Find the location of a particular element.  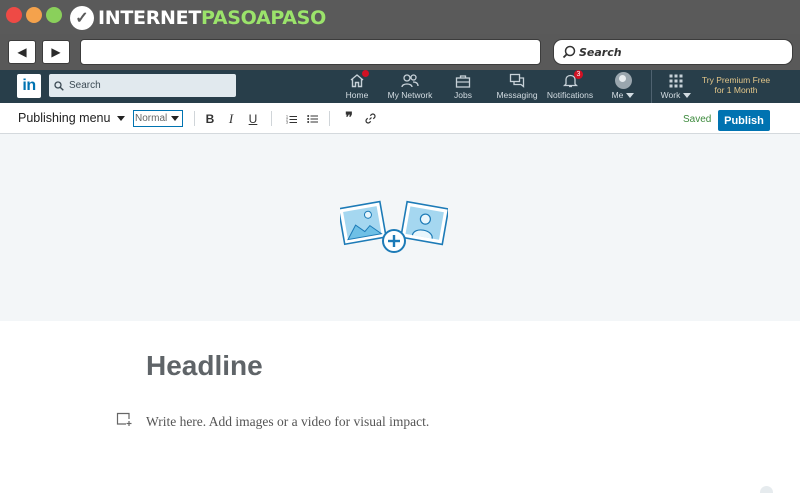

nav-me-label: Me is located at coordinates (623, 95).